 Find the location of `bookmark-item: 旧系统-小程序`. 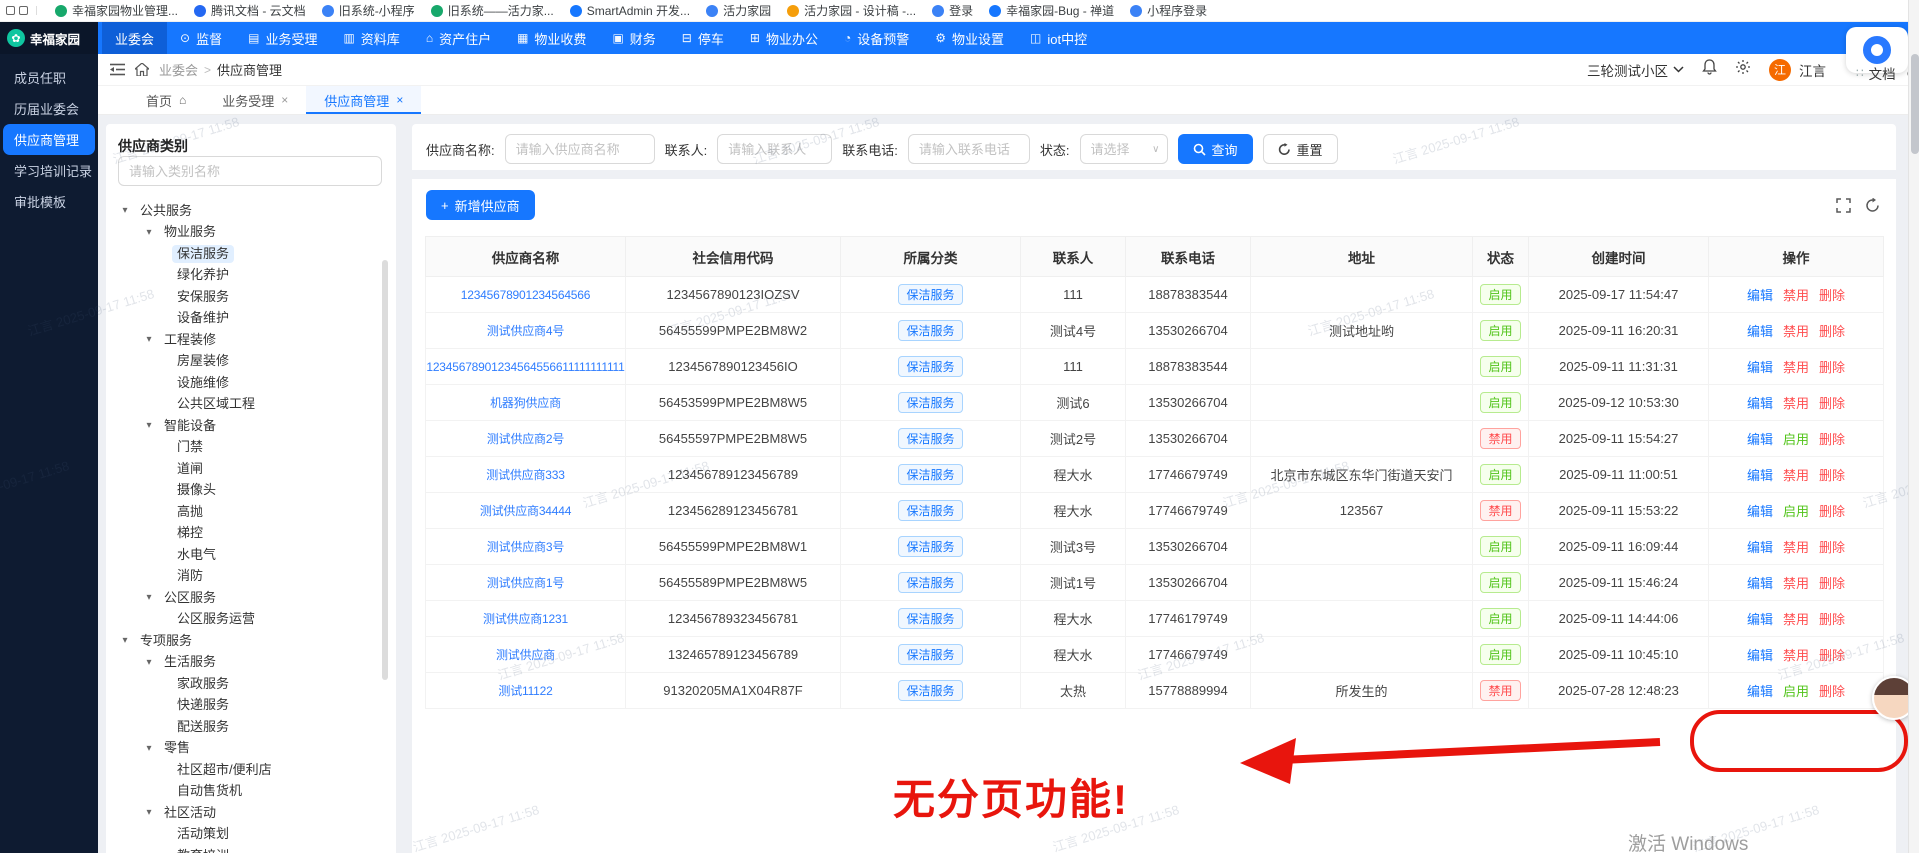

bookmark-item: 旧系统-小程序 is located at coordinates (368, 11).